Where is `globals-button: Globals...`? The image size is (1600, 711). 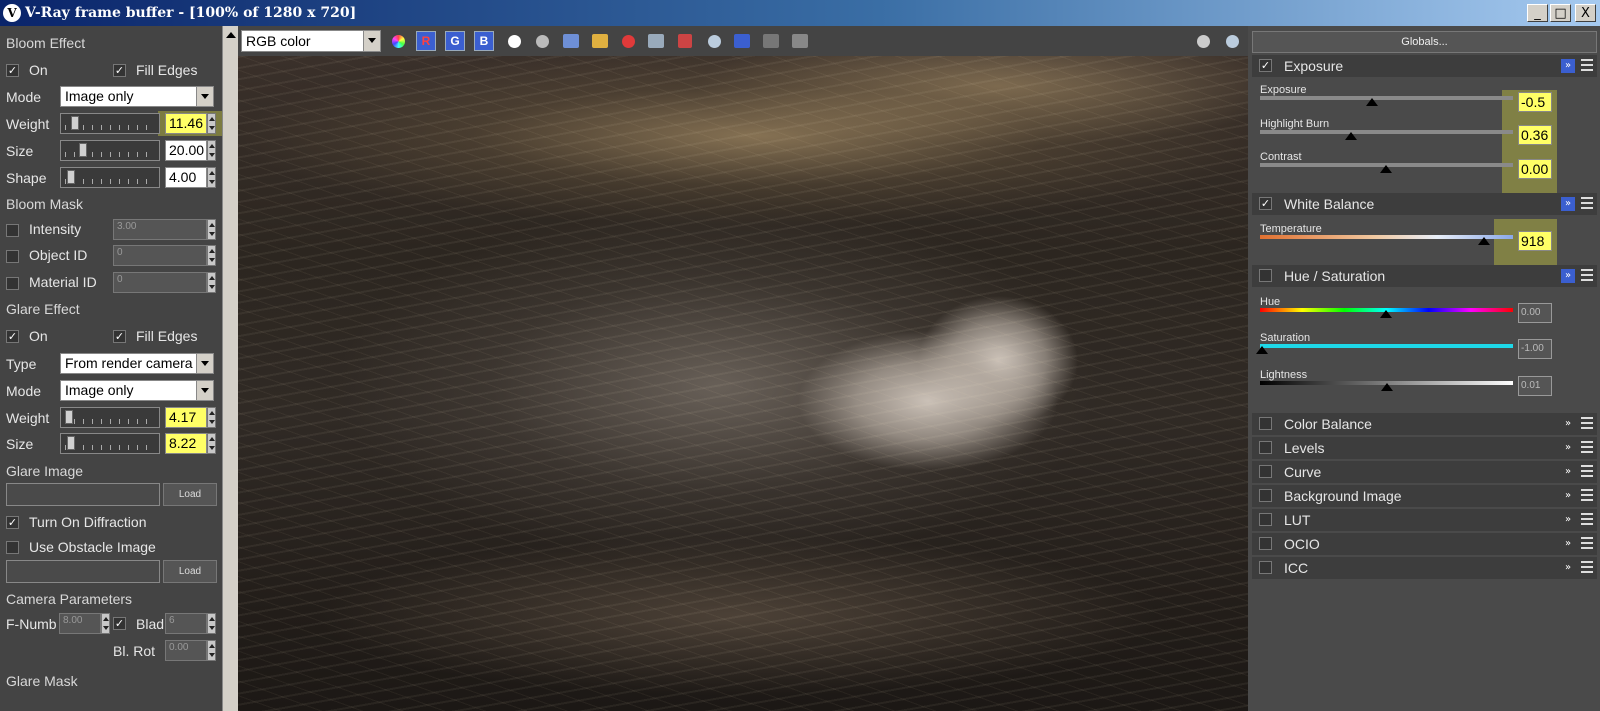
globals-button: Globals... is located at coordinates (1424, 42).